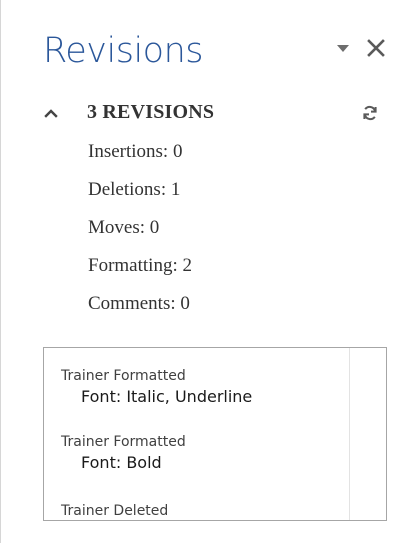 This screenshot has height=543, width=403. What do you see at coordinates (349, 434) in the screenshot?
I see `list-divider` at bounding box center [349, 434].